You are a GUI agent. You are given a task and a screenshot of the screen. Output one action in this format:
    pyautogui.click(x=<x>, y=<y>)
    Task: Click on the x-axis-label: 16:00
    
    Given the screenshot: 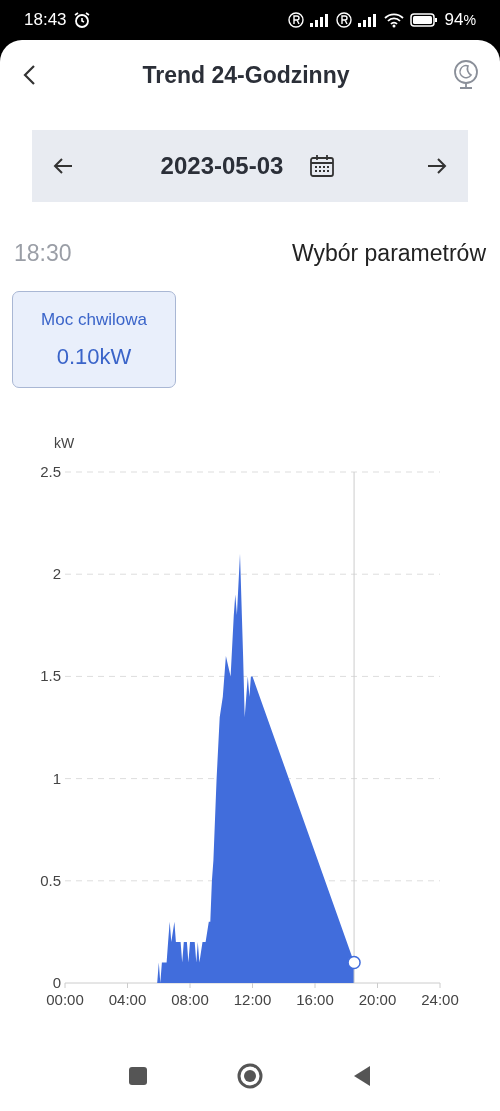 What is the action you would take?
    pyautogui.click(x=315, y=999)
    